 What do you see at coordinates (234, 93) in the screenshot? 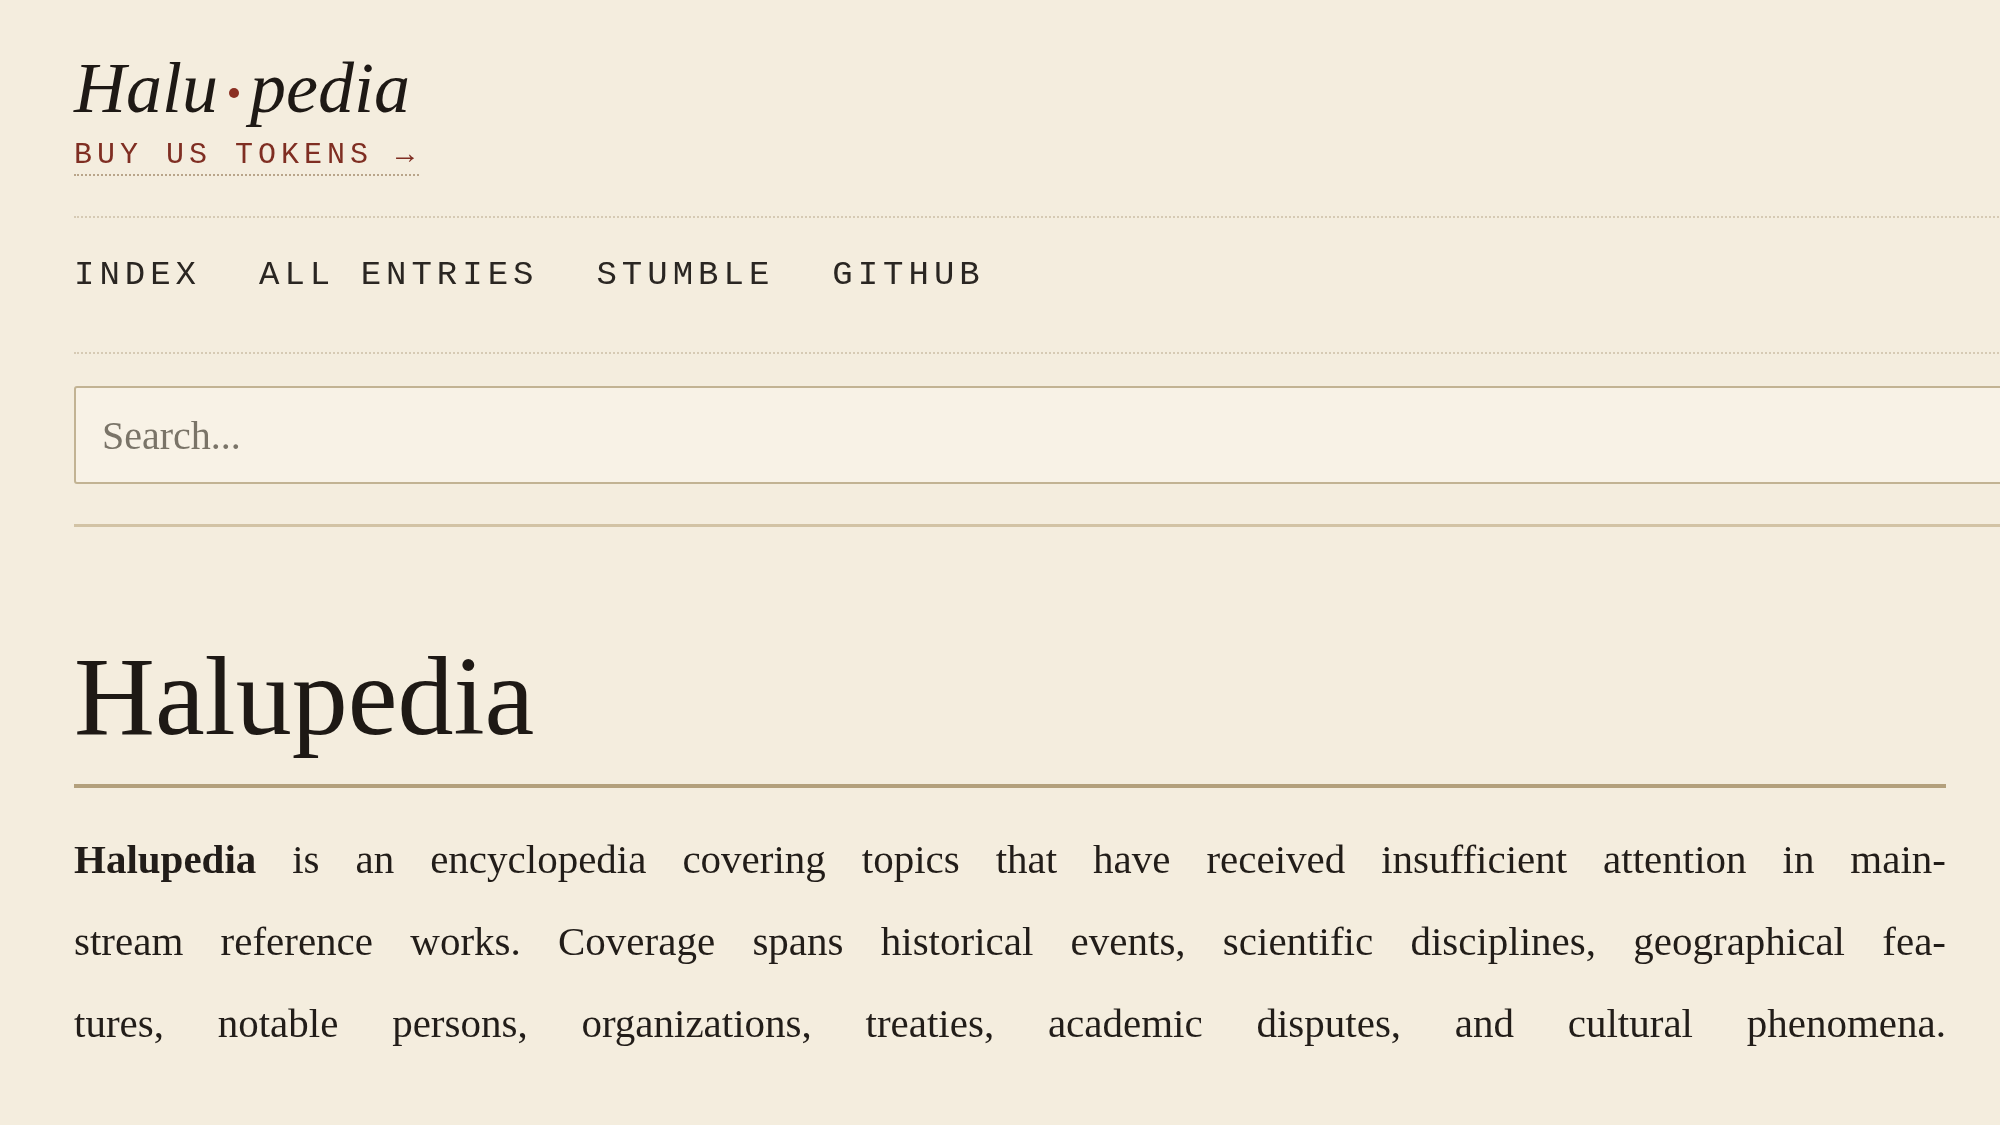
I see `dot-icon` at bounding box center [234, 93].